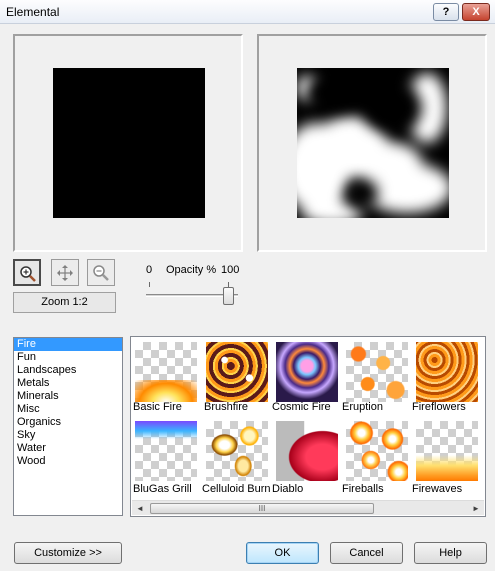 The image size is (495, 571). Describe the element at coordinates (237, 372) in the screenshot. I see `thumbnail-brushfire` at that location.